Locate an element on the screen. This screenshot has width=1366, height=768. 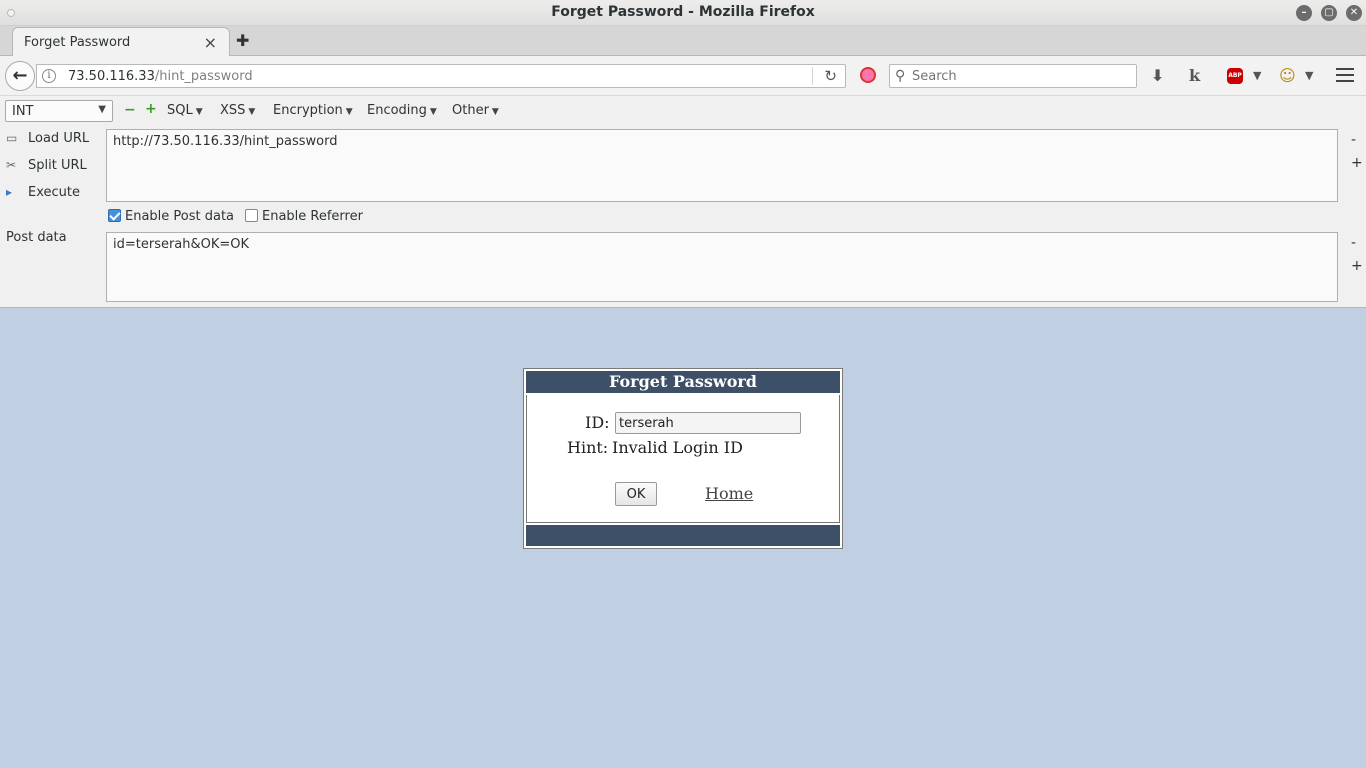
shrink-post-area-icon: - is located at coordinates (1353, 243).